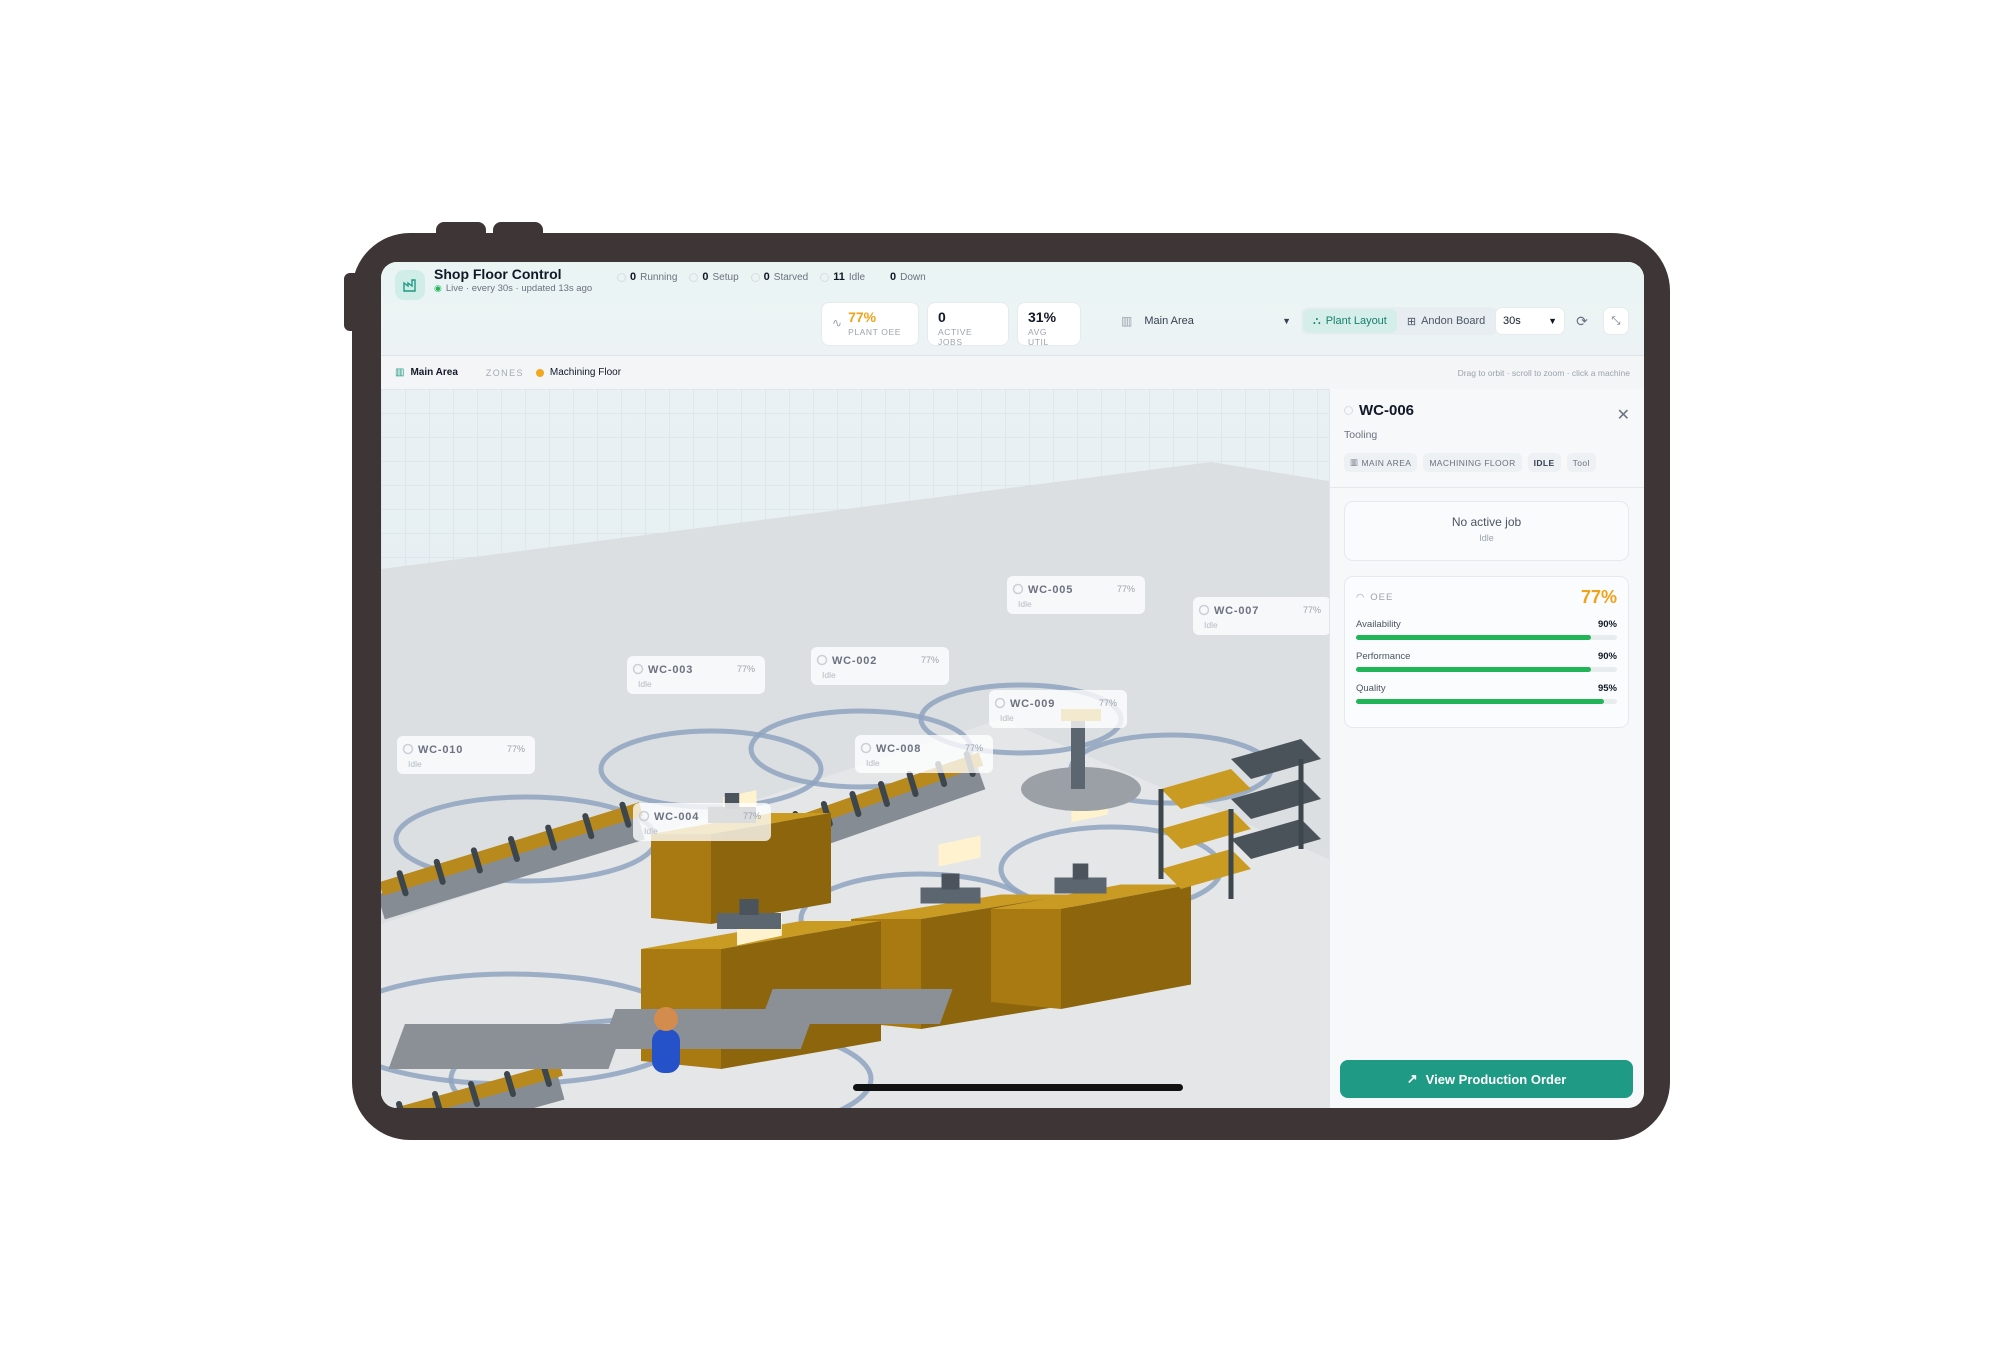 Image resolution: width=2000 pixels, height=1350 pixels. What do you see at coordinates (1486, 538) in the screenshot?
I see `no-job-sub: Idle` at bounding box center [1486, 538].